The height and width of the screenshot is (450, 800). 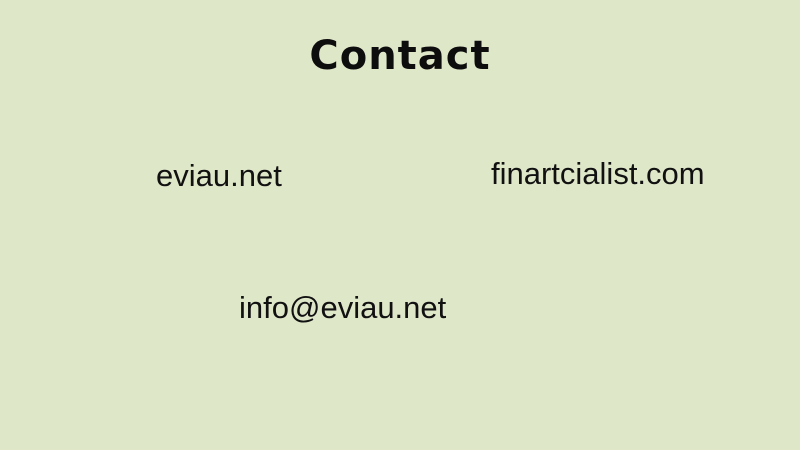 I want to click on finartcialist-website-link: finartcialist.com, so click(x=598, y=174).